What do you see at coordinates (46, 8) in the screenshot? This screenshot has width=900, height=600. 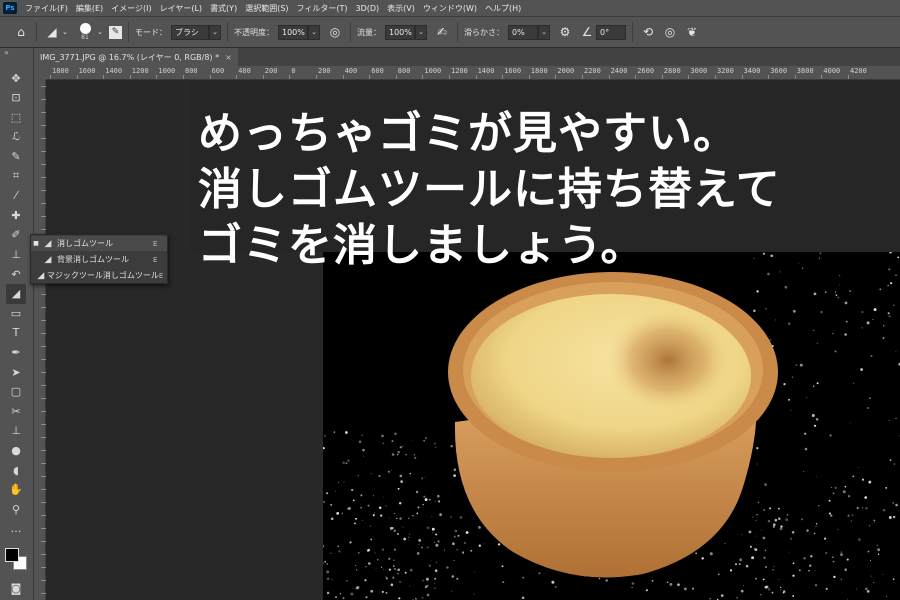 I see `menu-file: ファイル(F)` at bounding box center [46, 8].